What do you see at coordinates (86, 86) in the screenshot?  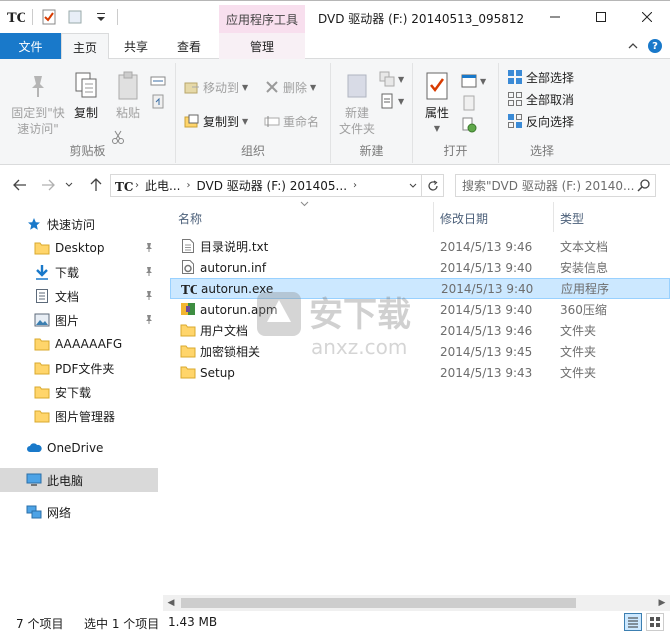 I see `copy-icon` at bounding box center [86, 86].